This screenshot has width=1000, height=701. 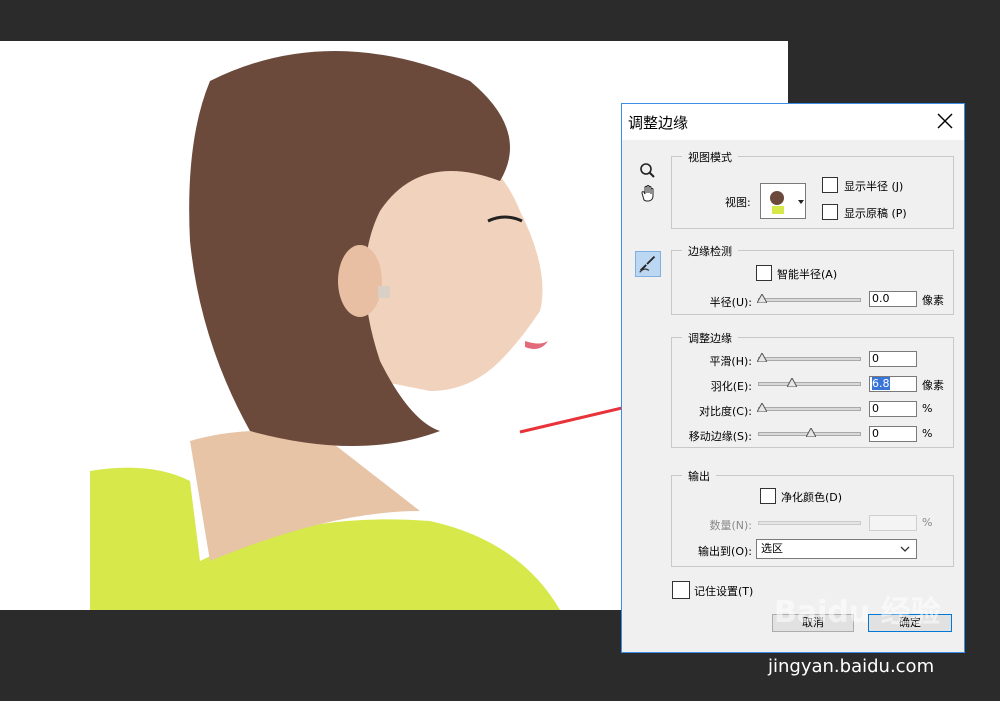 What do you see at coordinates (812, 189) in the screenshot?
I see `view-mode-group: 视图模式 视图: 显示半径 (J) 显示原稿 (P)` at bounding box center [812, 189].